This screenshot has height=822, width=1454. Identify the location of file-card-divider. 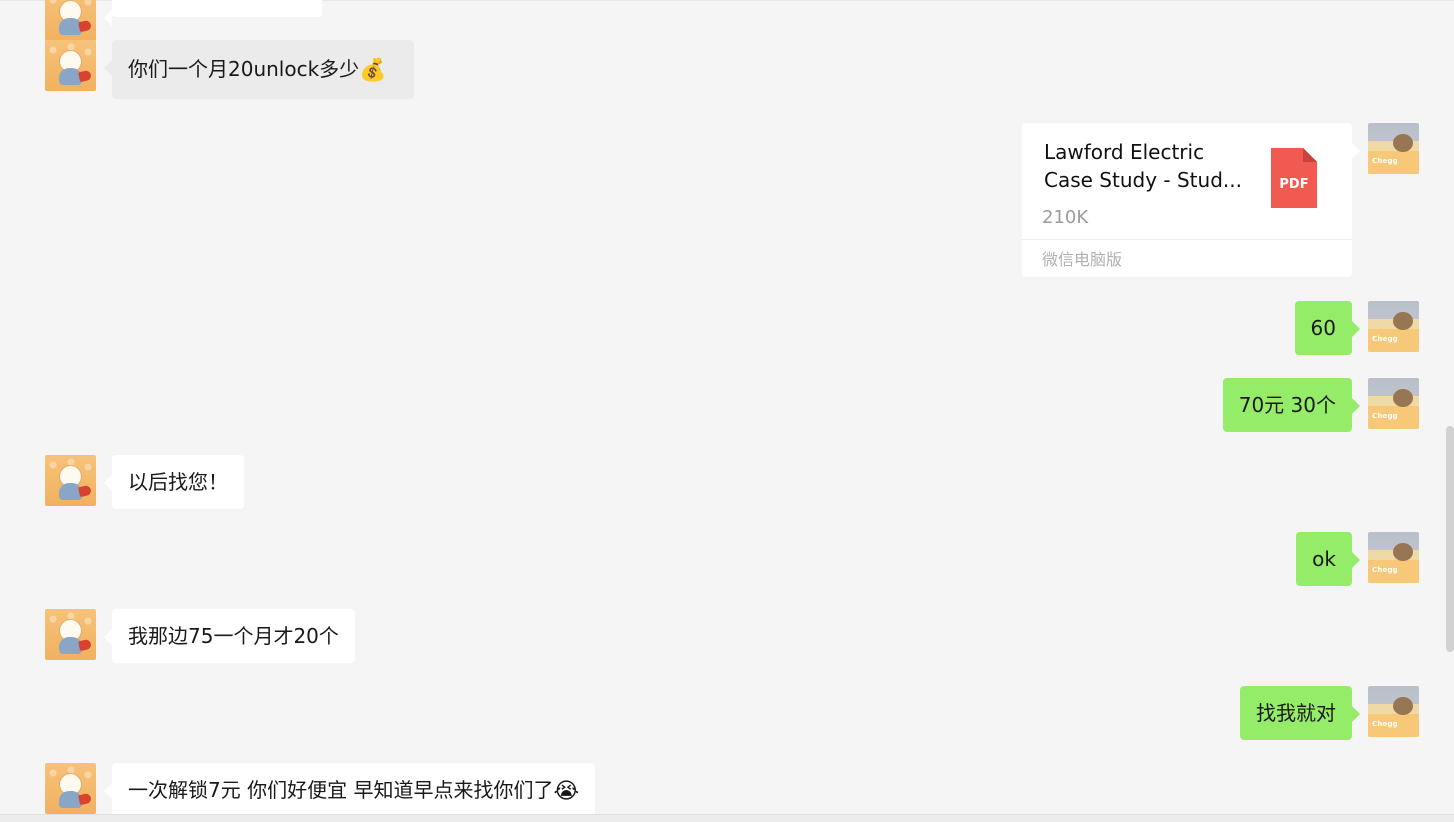
(1187, 239).